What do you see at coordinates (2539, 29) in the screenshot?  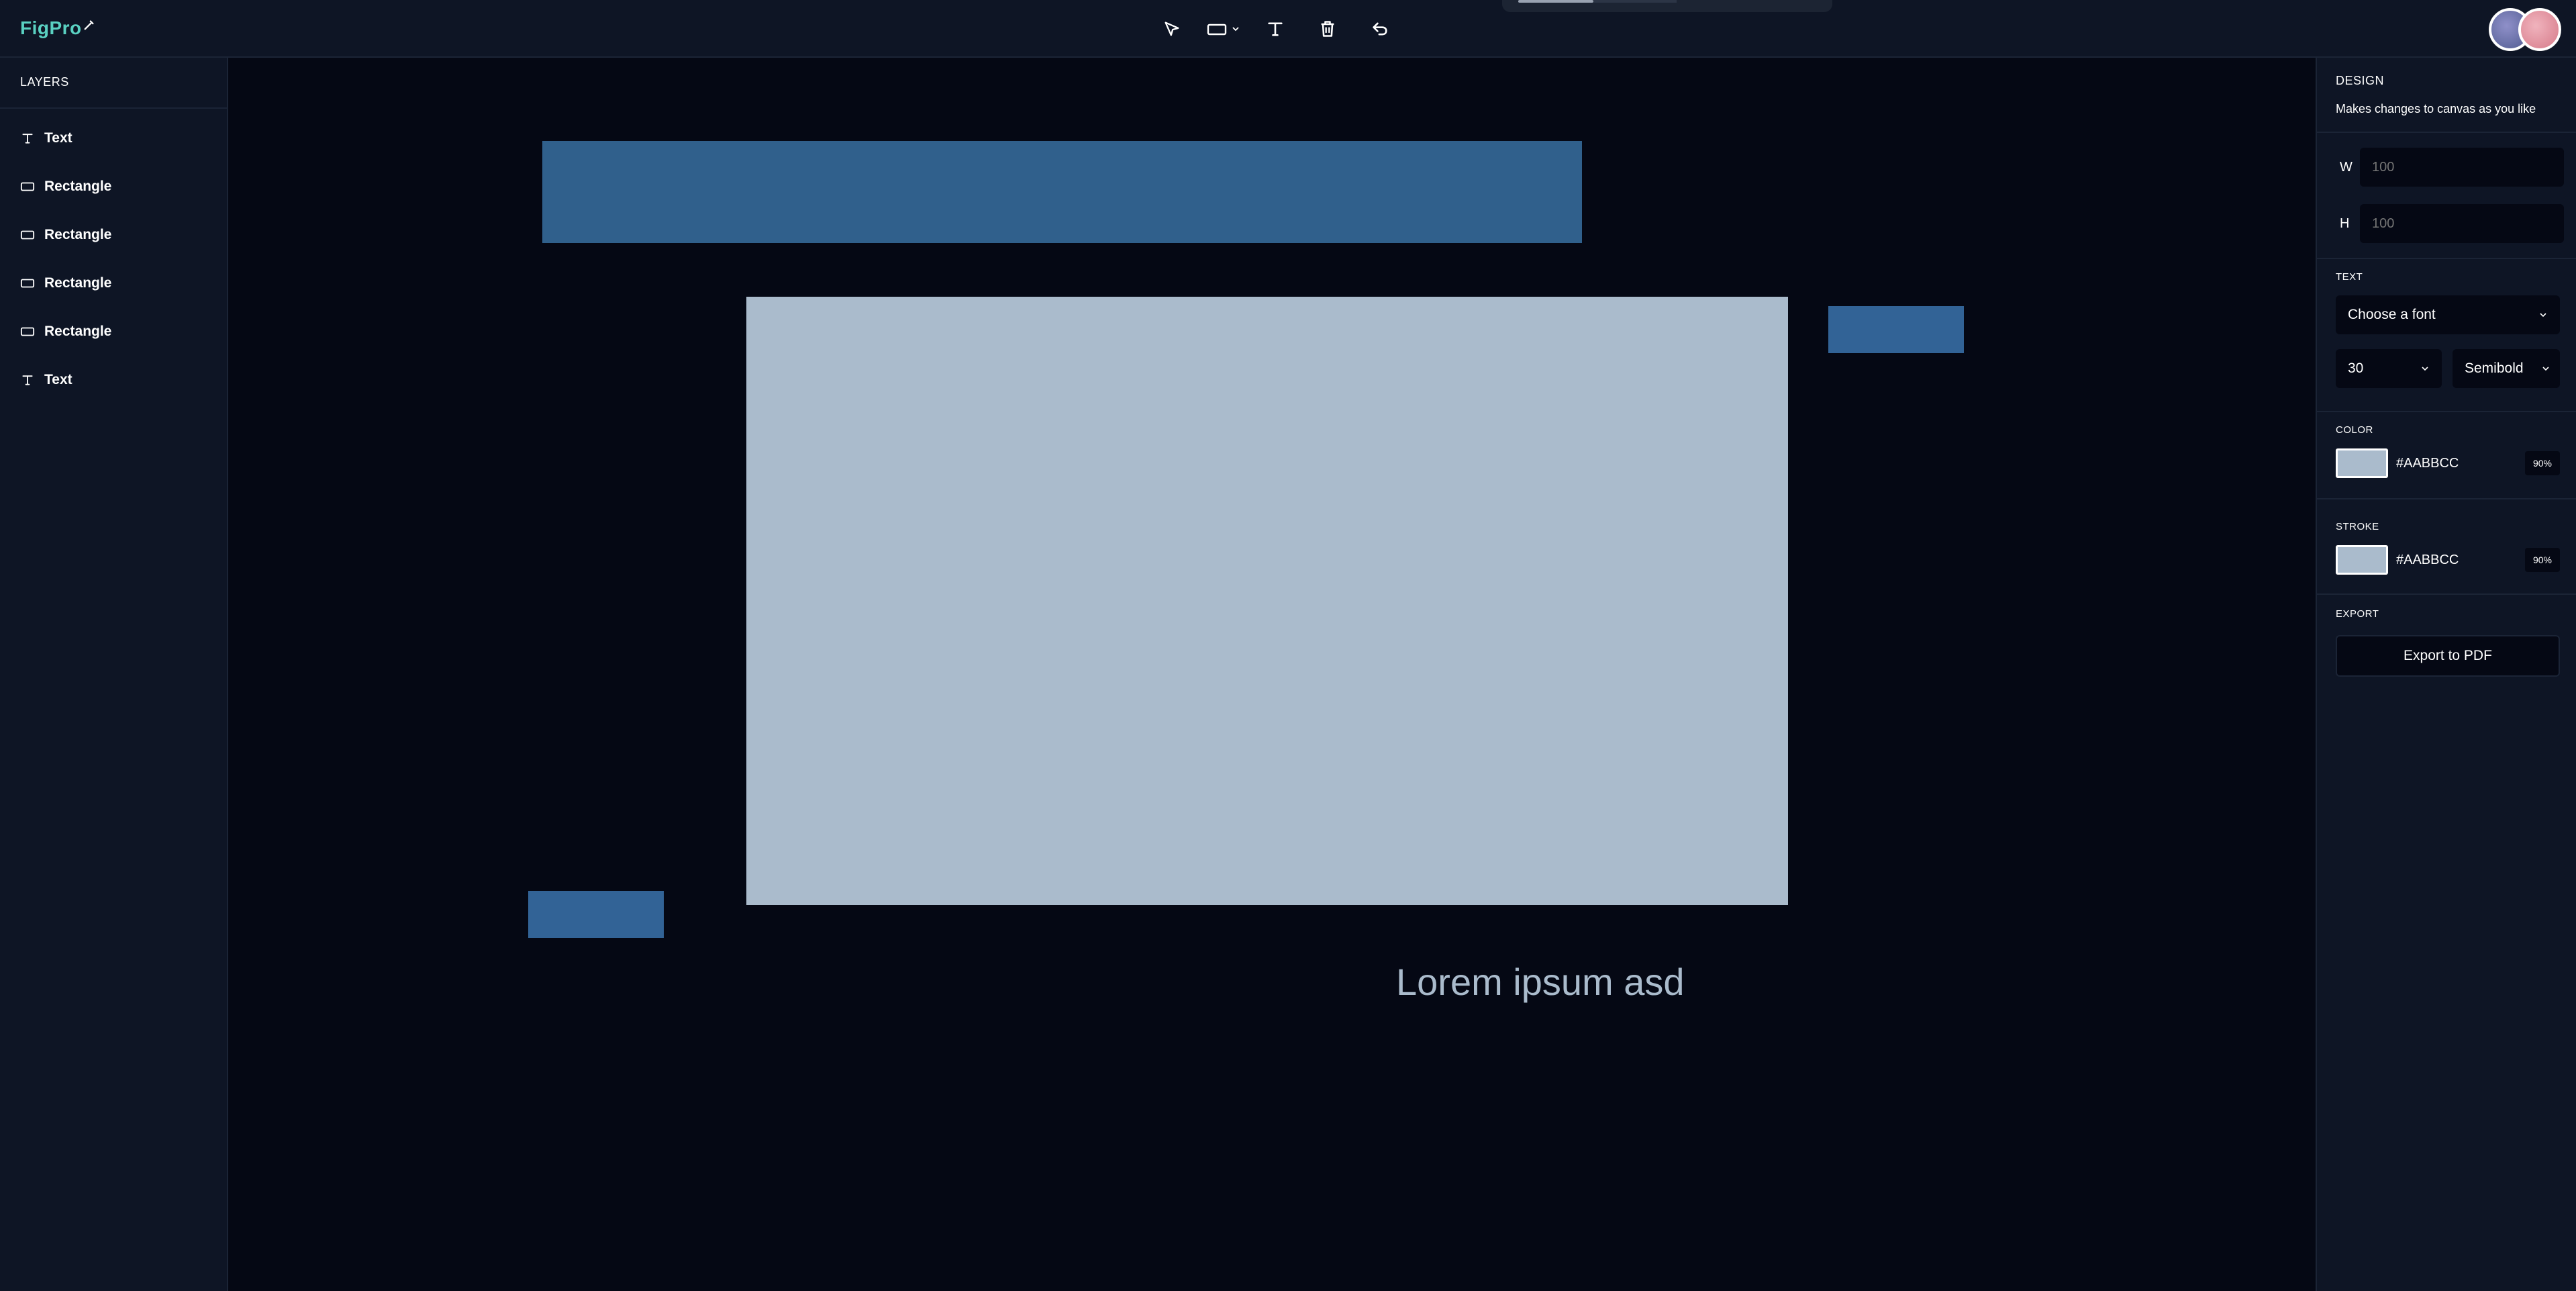 I see `avatar` at bounding box center [2539, 29].